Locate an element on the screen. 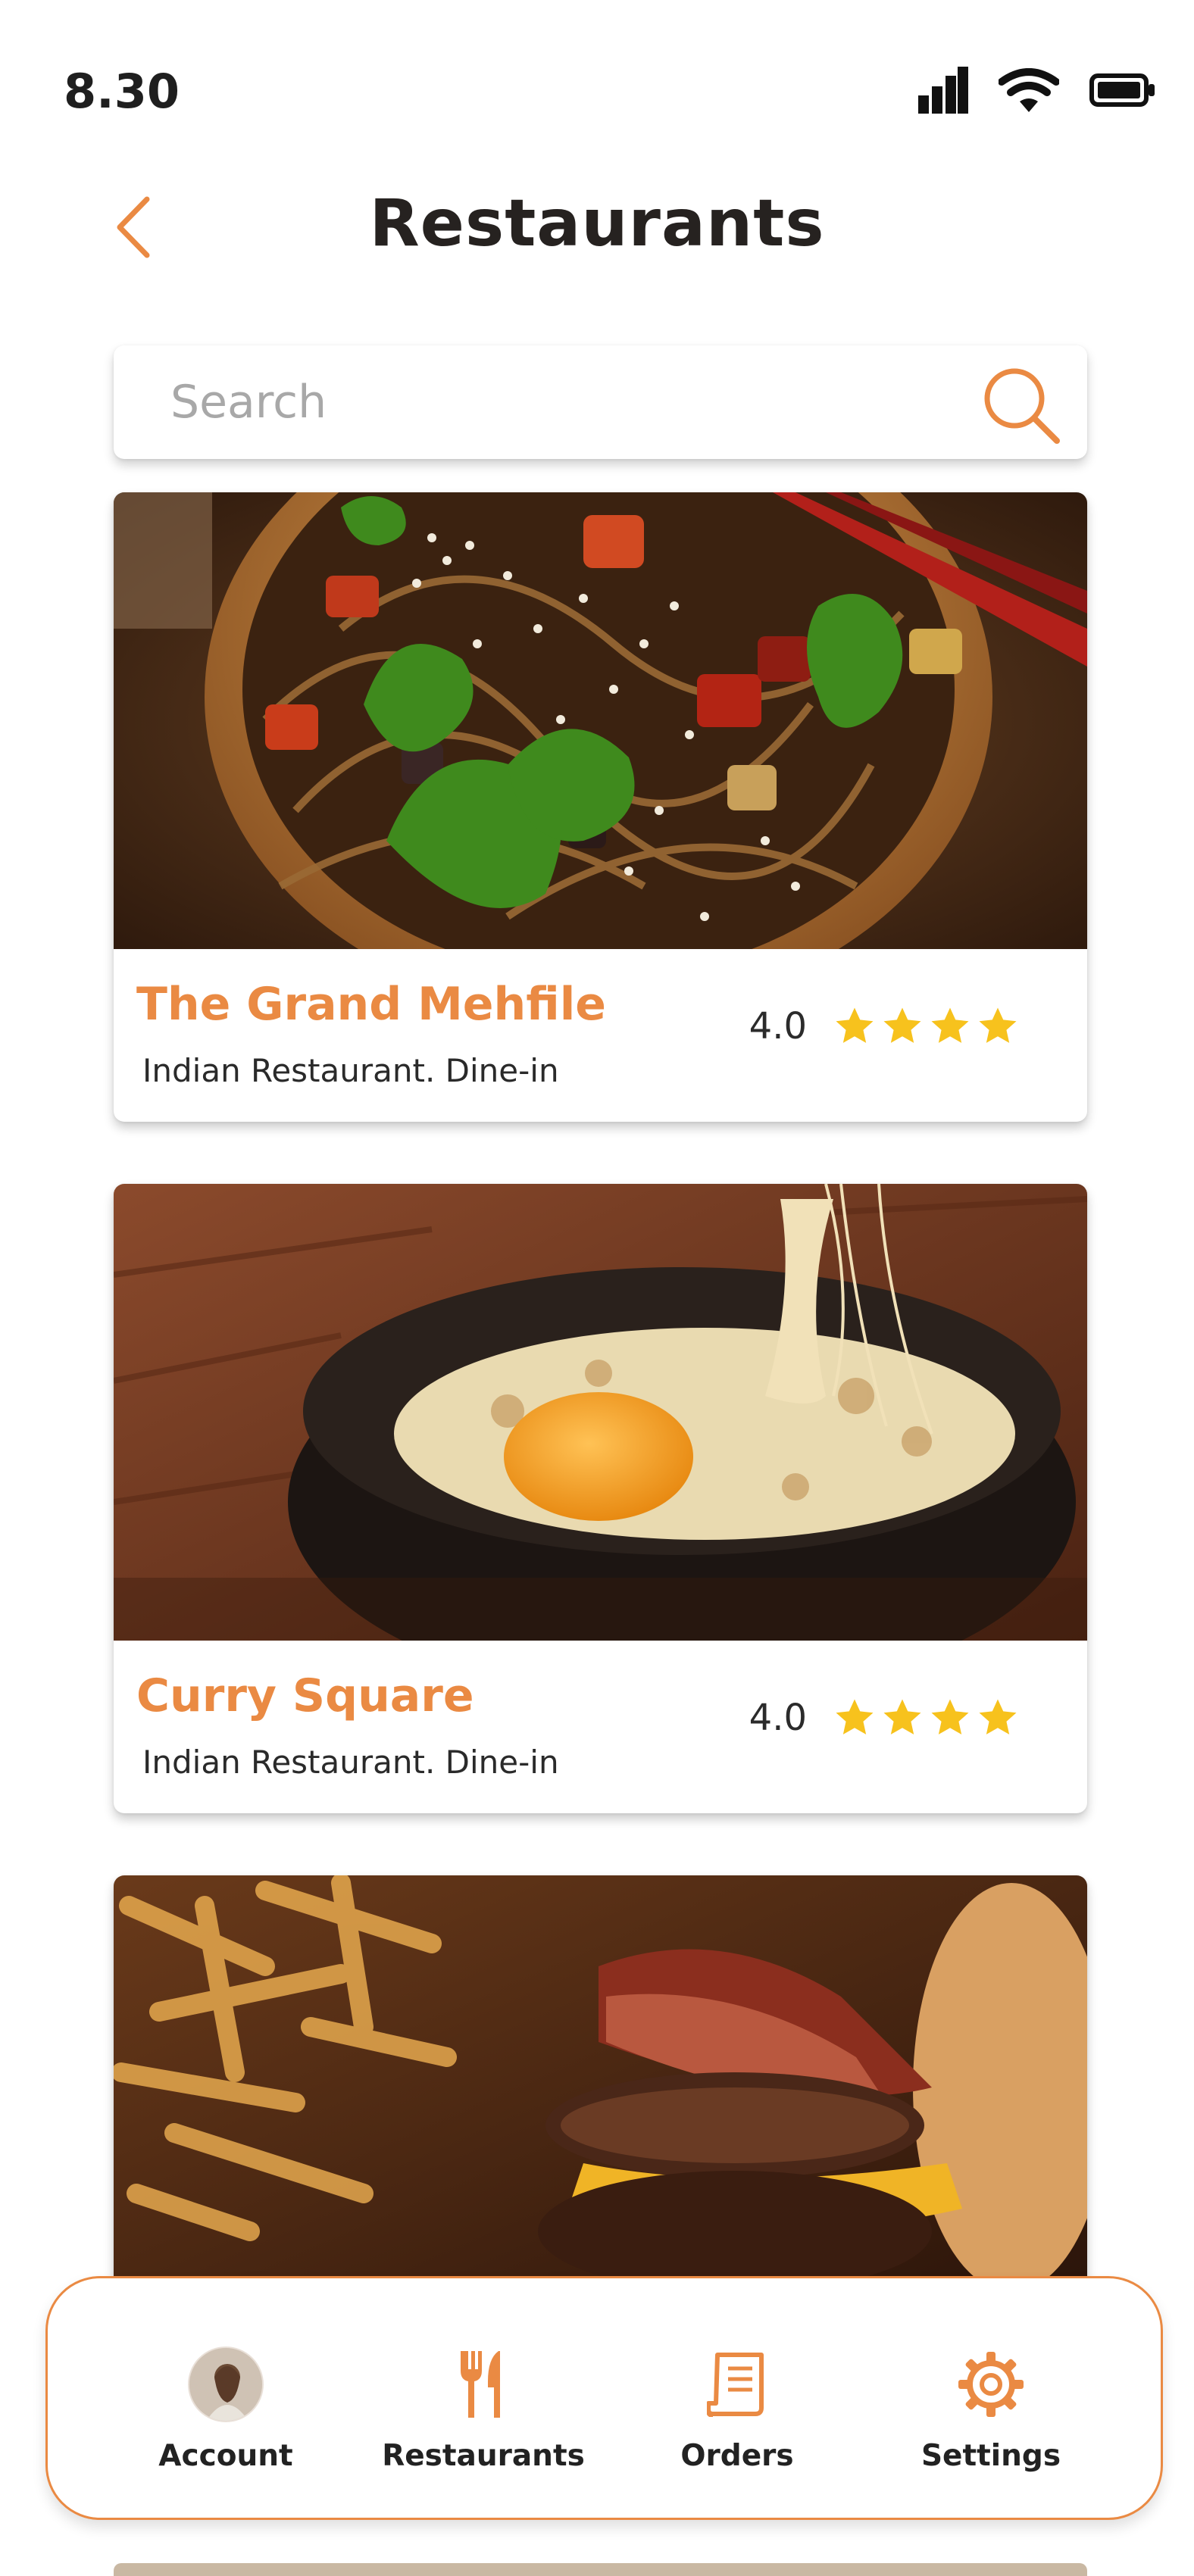 The width and height of the screenshot is (1194, 2576). search-input is located at coordinates (549, 402).